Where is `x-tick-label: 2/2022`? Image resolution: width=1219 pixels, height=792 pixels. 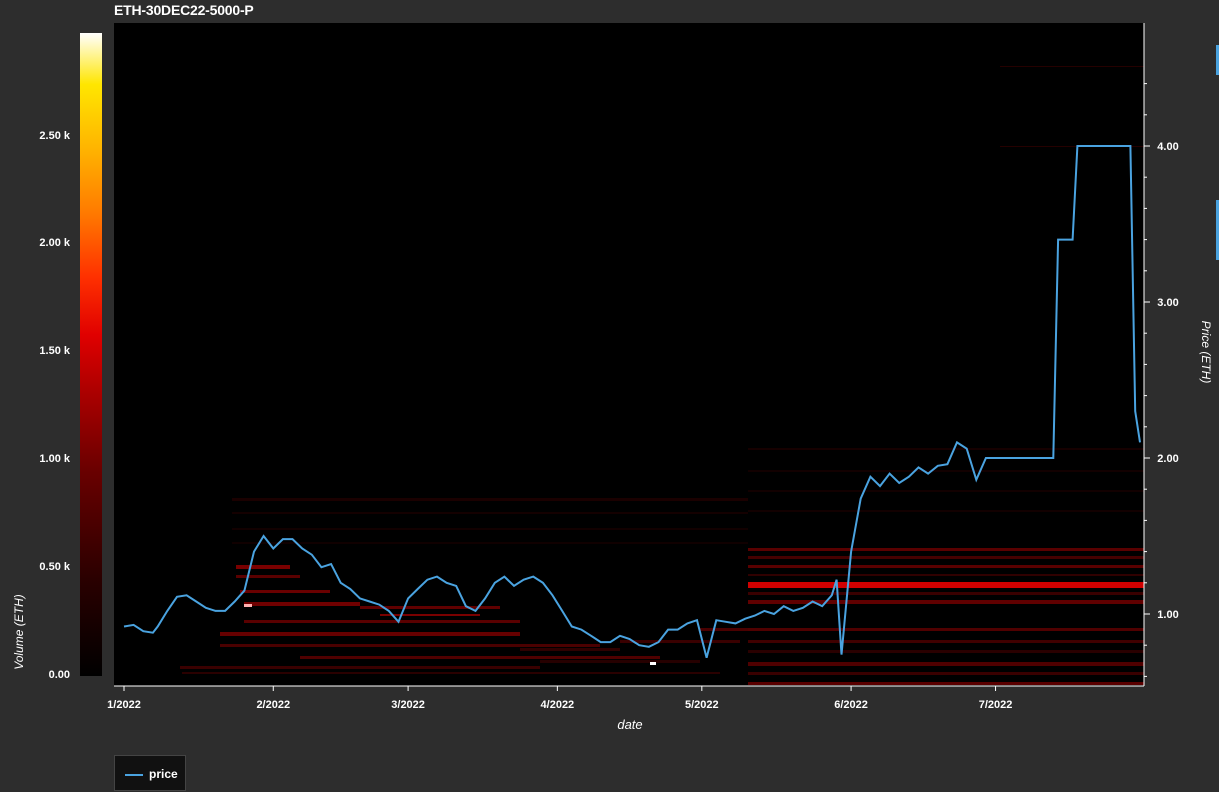 x-tick-label: 2/2022 is located at coordinates (273, 705).